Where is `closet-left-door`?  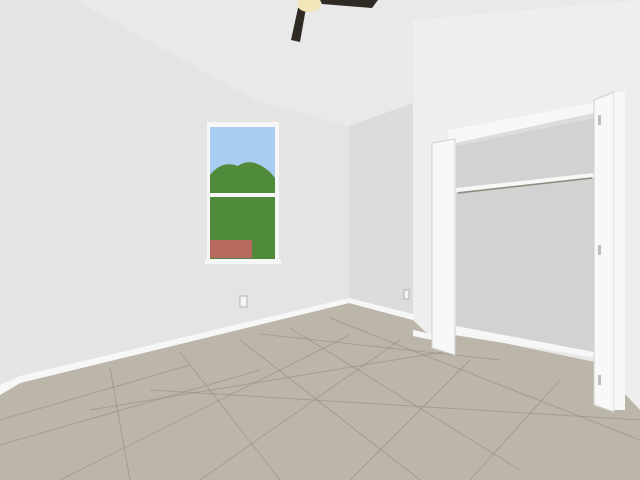 closet-left-door is located at coordinates (443, 247).